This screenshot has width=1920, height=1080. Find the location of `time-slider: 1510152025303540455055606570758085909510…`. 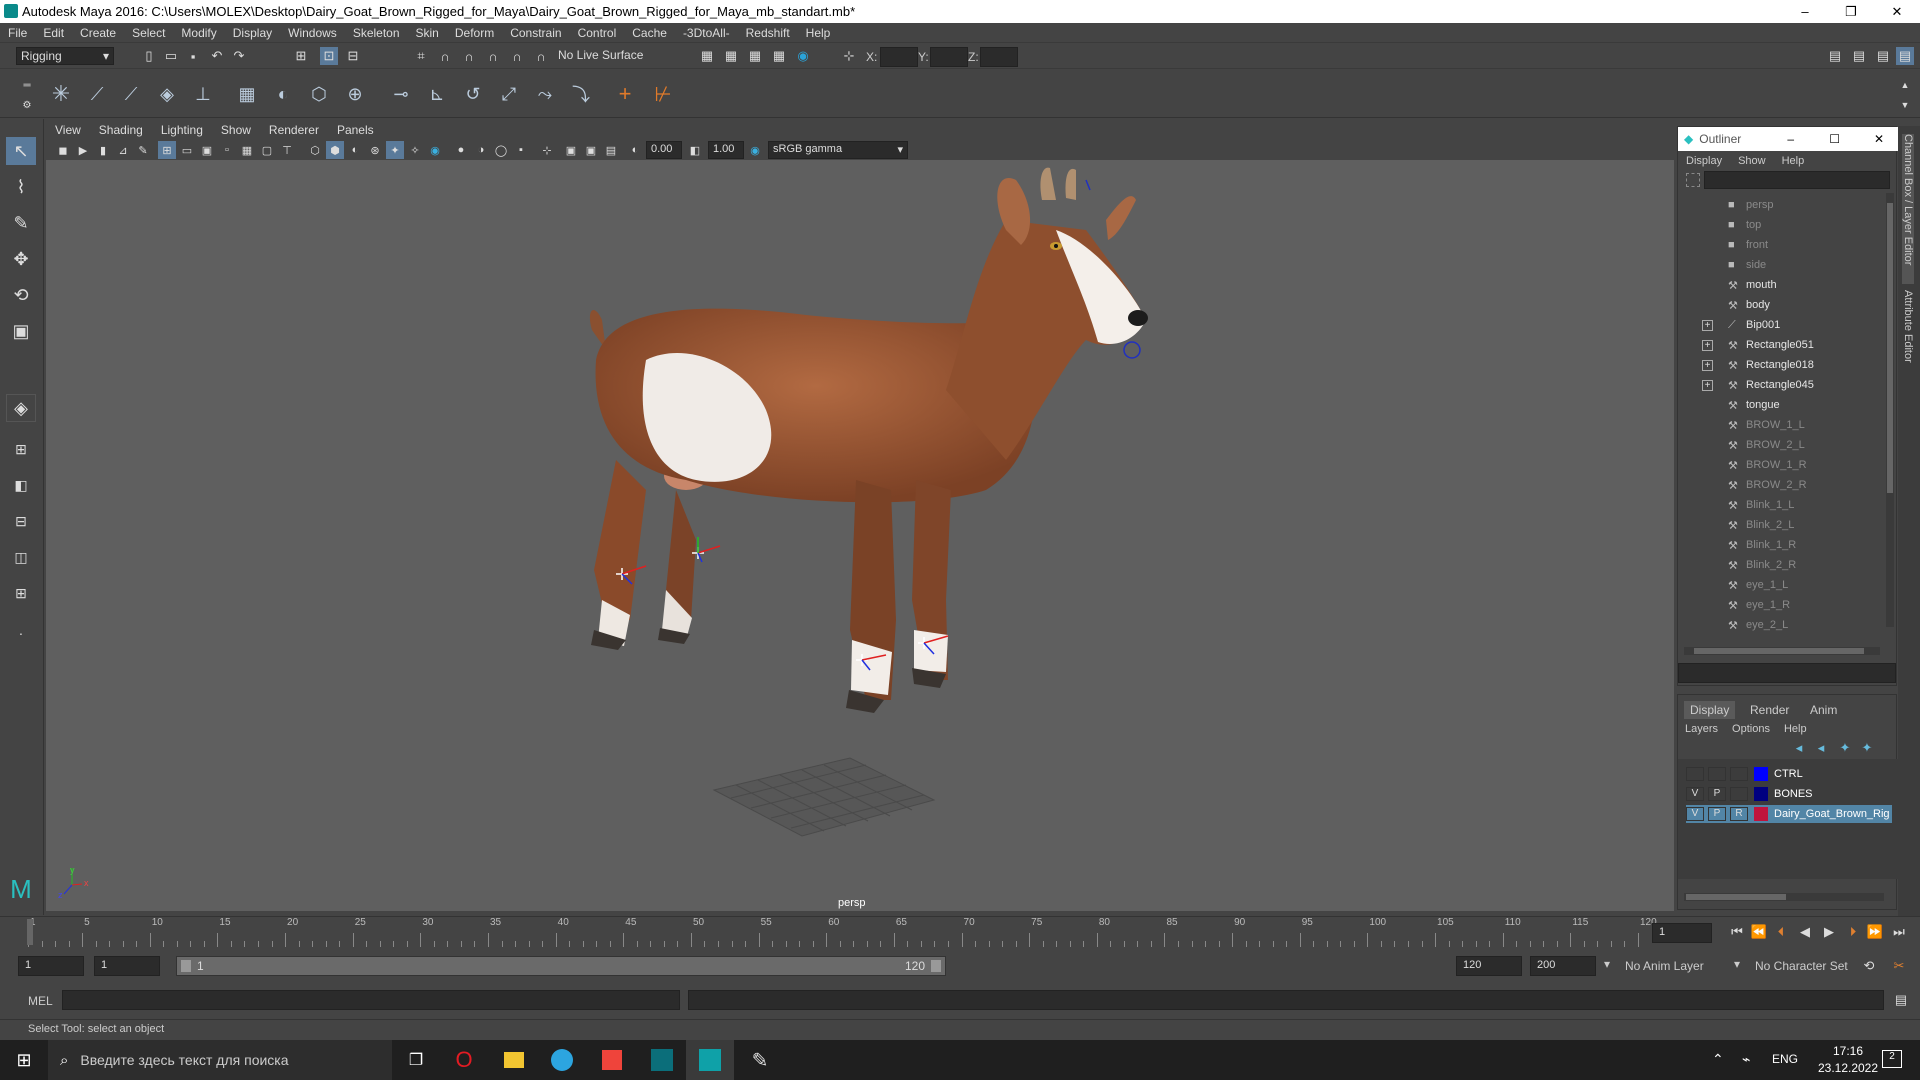

time-slider: 1510152025303540455055606570758085909510… is located at coordinates (960, 931).